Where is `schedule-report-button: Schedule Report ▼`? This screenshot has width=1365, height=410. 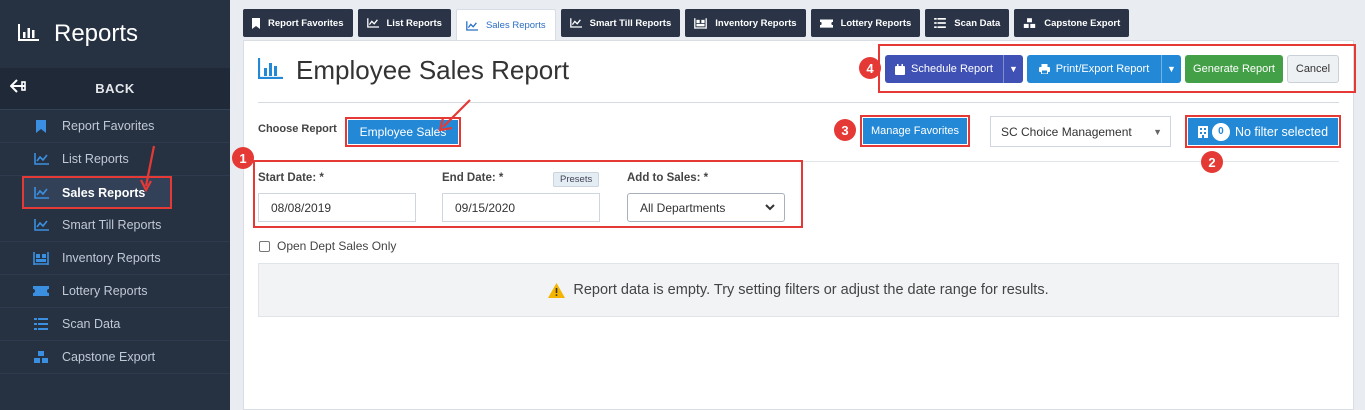
schedule-report-button: Schedule Report ▼ is located at coordinates (954, 69).